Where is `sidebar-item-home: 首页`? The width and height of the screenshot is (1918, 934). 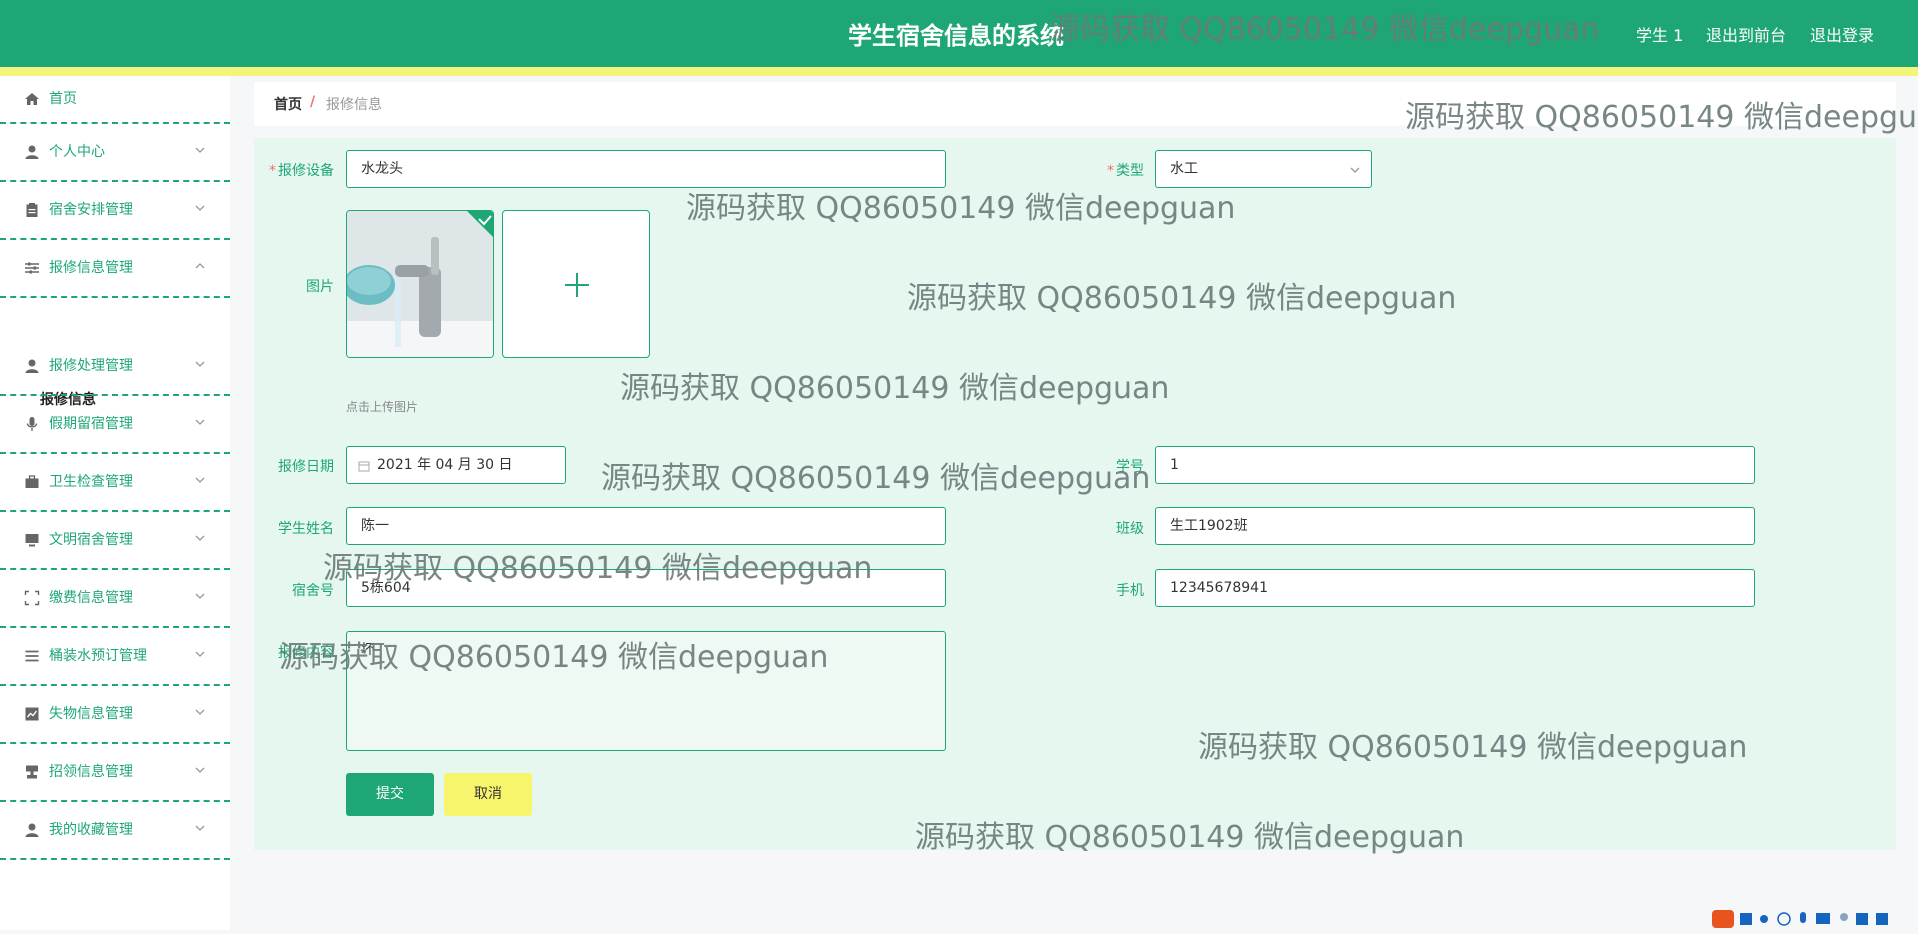 sidebar-item-home: 首页 is located at coordinates (115, 100).